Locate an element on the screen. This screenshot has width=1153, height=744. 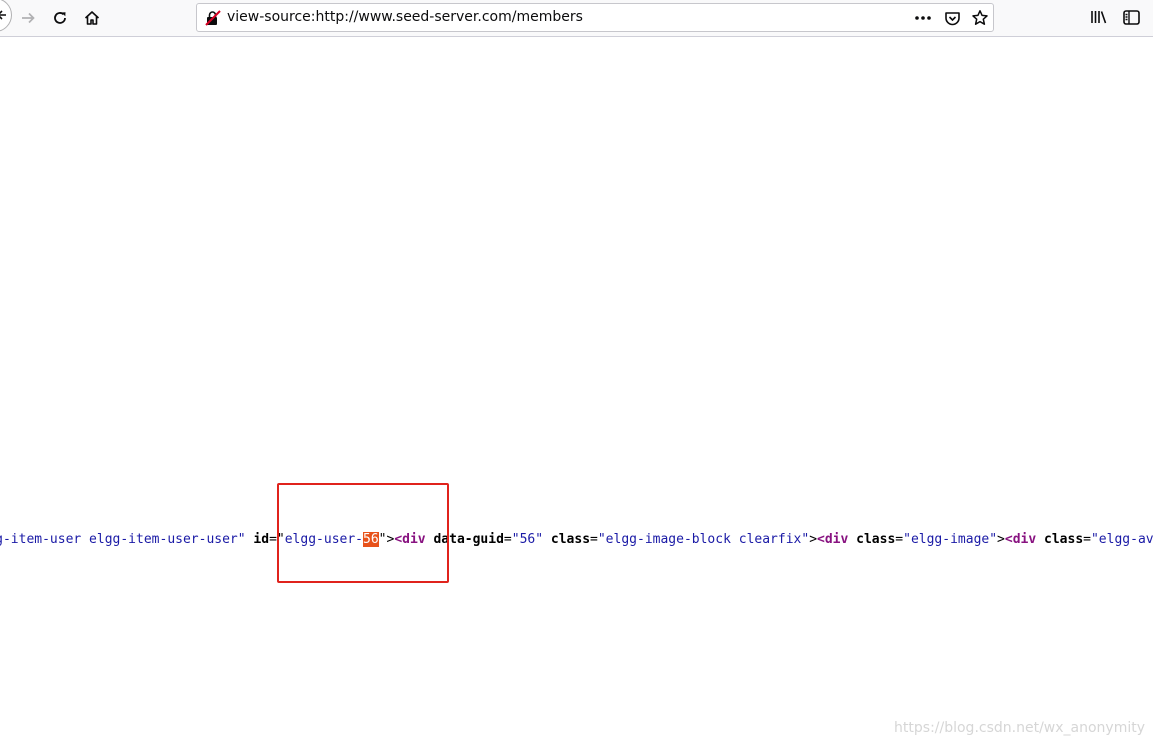
attr-id: id is located at coordinates (261, 539).